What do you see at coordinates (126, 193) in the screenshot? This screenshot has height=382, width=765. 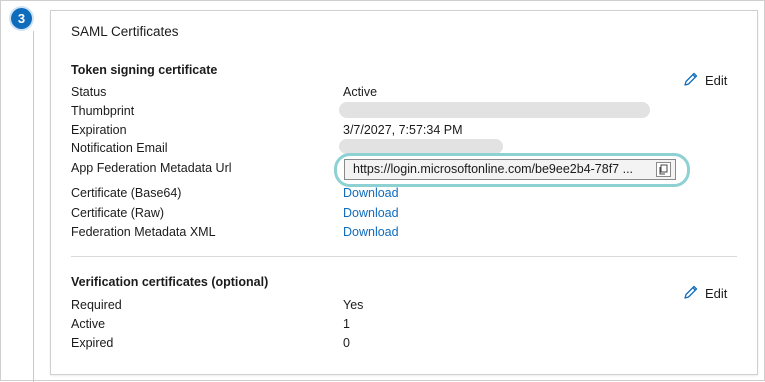 I see `cert-base64-label: Certificate (Base64)` at bounding box center [126, 193].